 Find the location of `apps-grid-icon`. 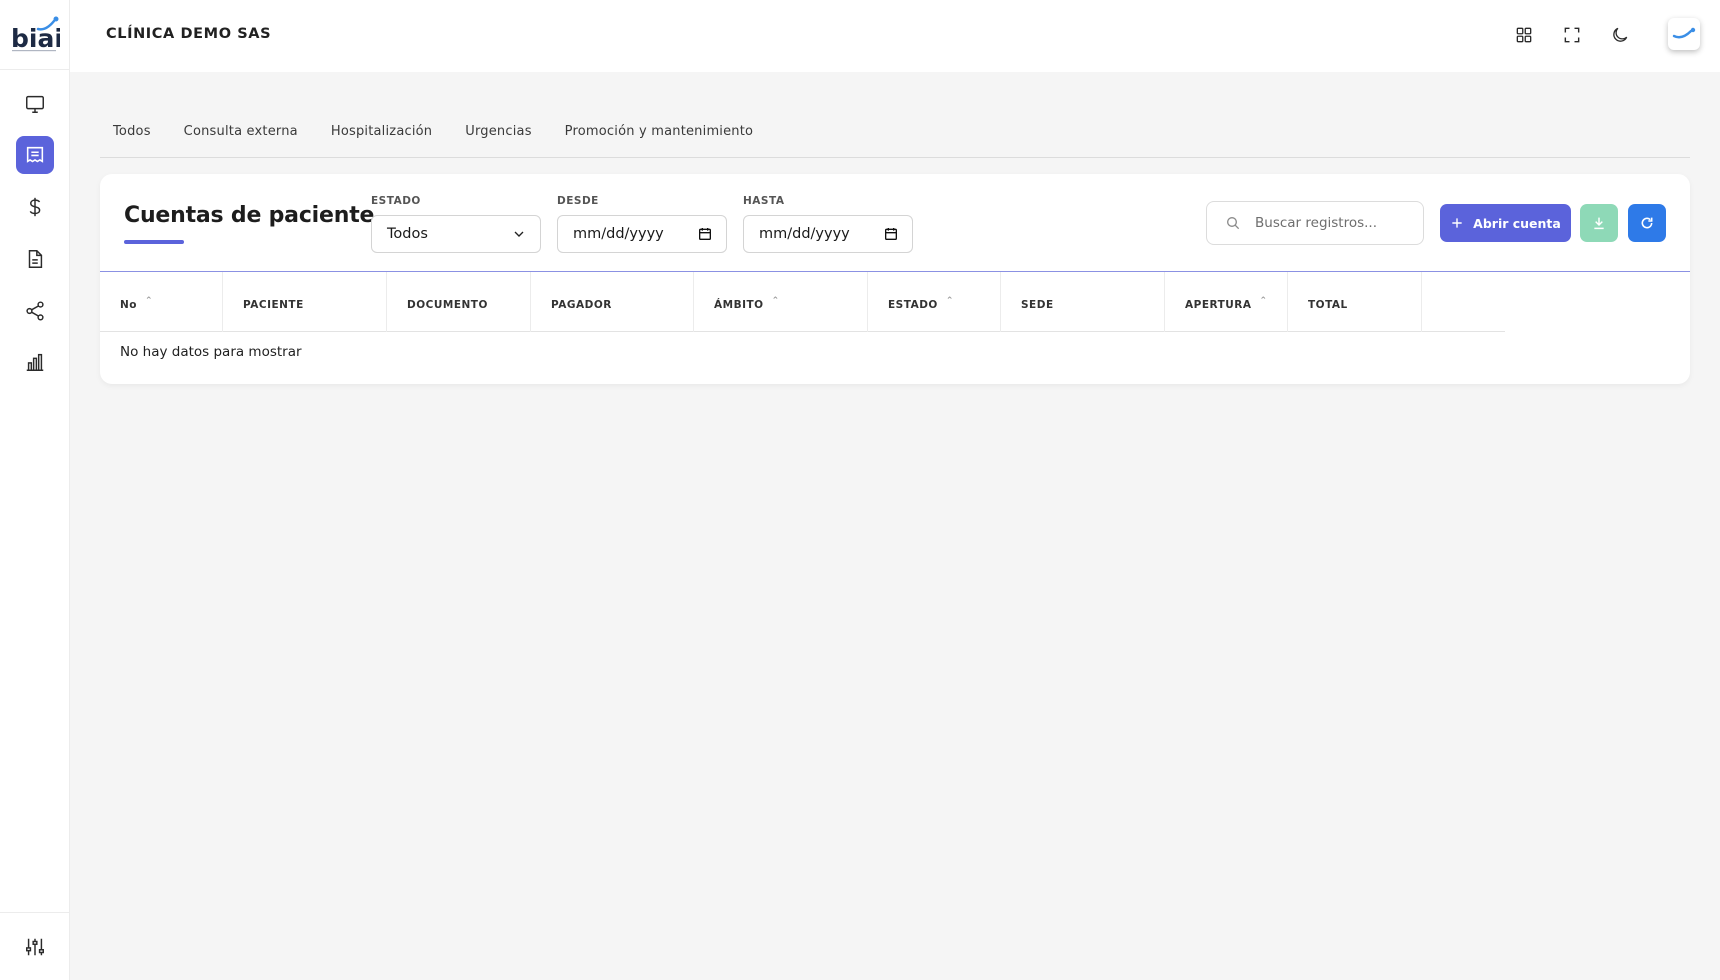

apps-grid-icon is located at coordinates (1524, 35).